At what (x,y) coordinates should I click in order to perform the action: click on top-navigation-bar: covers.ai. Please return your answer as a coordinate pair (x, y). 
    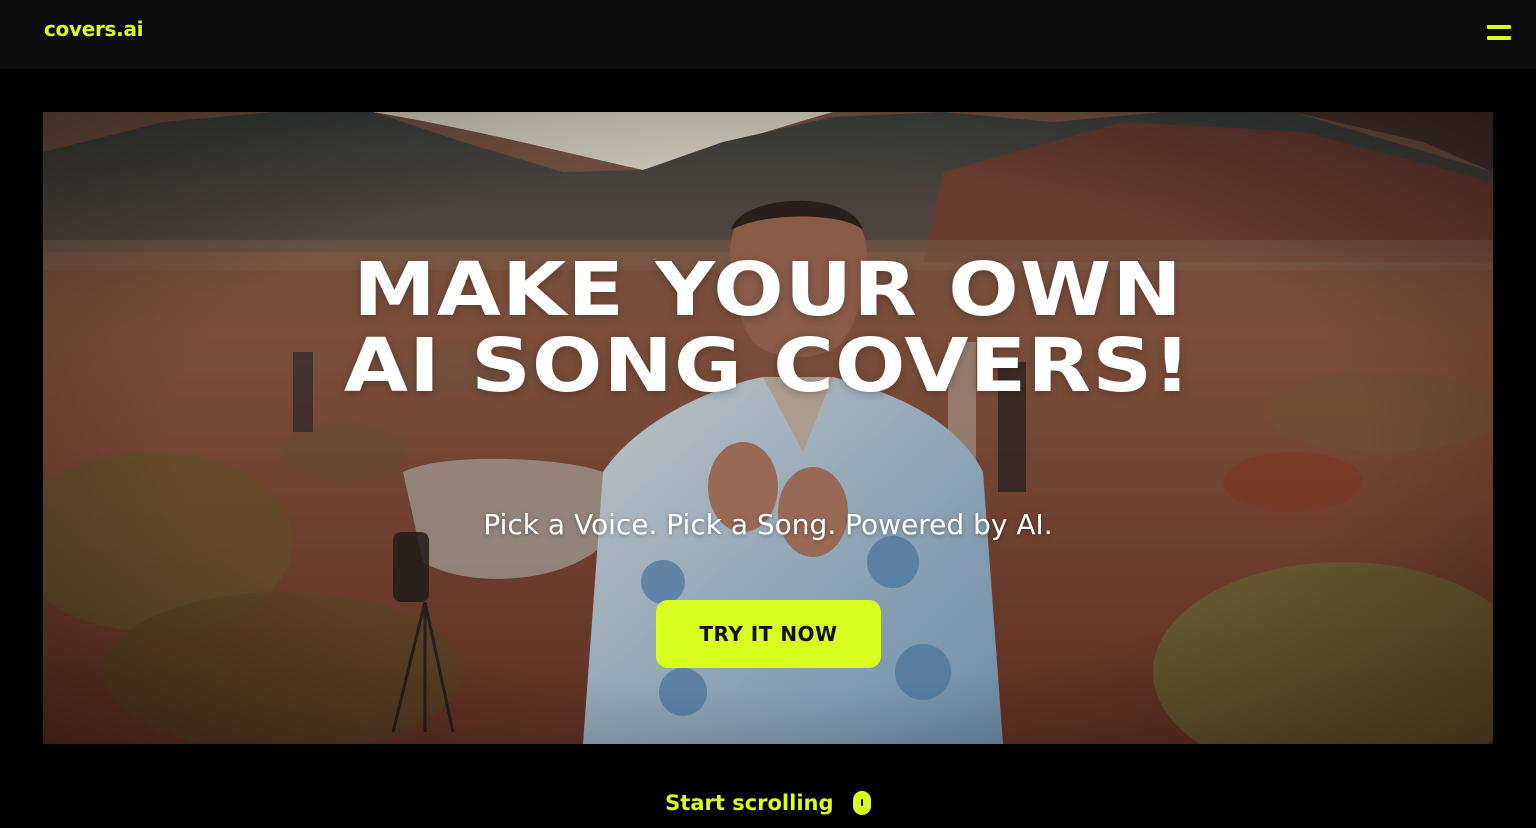
    Looking at the image, I should click on (768, 34).